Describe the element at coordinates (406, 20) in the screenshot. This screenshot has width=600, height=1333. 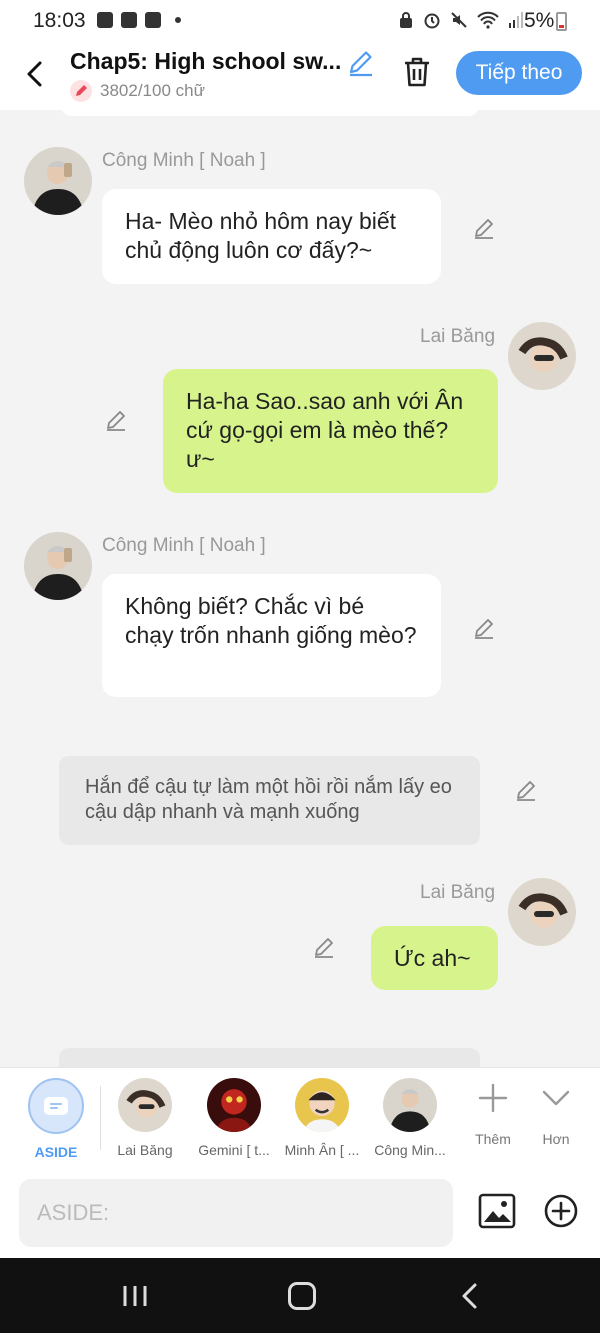
I see `lock-icon` at that location.